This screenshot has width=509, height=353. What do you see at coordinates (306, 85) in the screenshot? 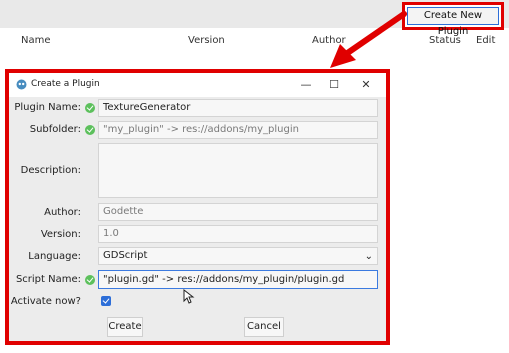
I see `minimize-icon: —` at bounding box center [306, 85].